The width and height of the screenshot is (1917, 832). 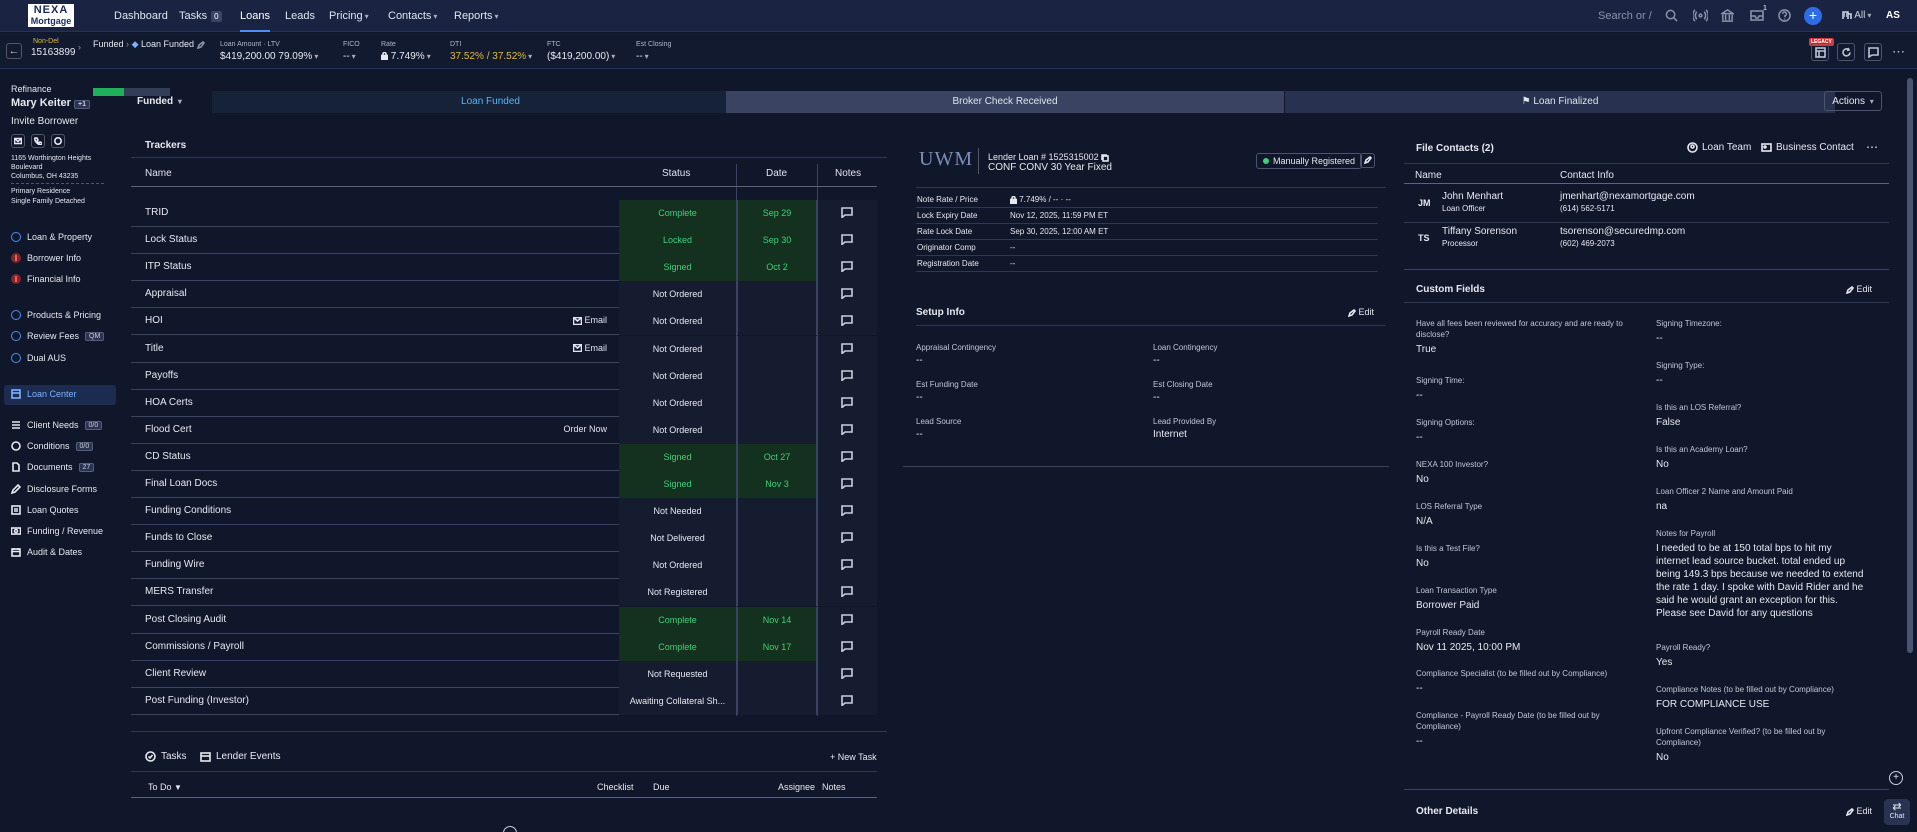 I want to click on search-icon, so click(x=1671, y=15).